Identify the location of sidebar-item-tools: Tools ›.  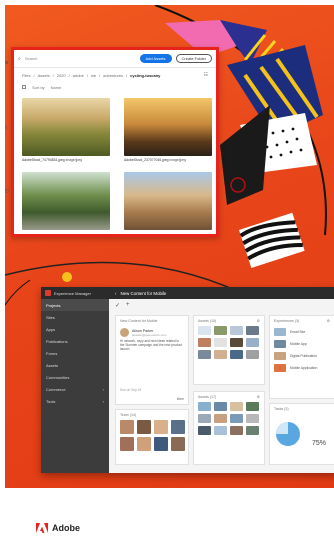
(75, 401).